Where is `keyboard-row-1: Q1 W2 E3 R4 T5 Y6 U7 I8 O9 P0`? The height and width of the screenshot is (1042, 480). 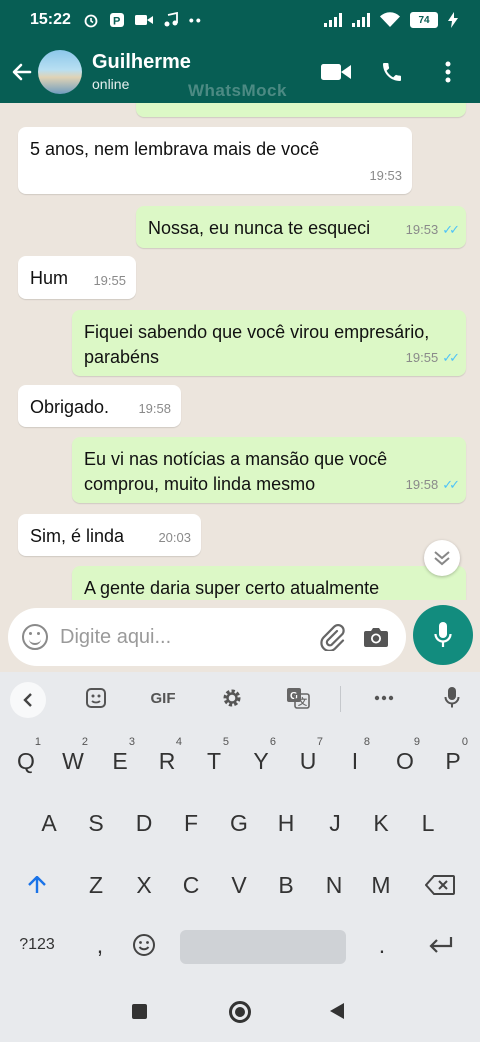 keyboard-row-1: Q1 W2 E3 R4 T5 Y6 U7 I8 O9 P0 is located at coordinates (240, 760).